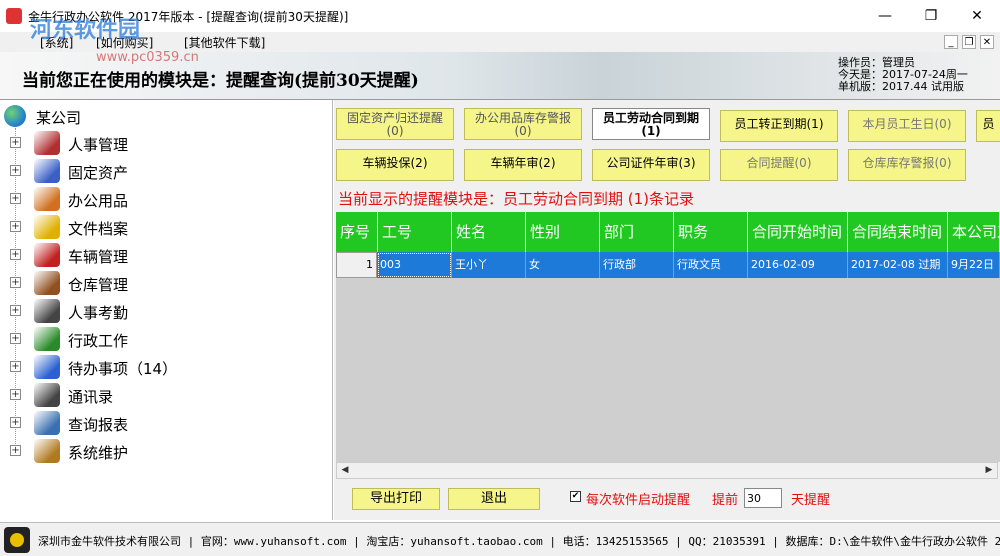 This screenshot has height=556, width=1000. I want to click on advance-prefix-label: 提前, so click(725, 500).